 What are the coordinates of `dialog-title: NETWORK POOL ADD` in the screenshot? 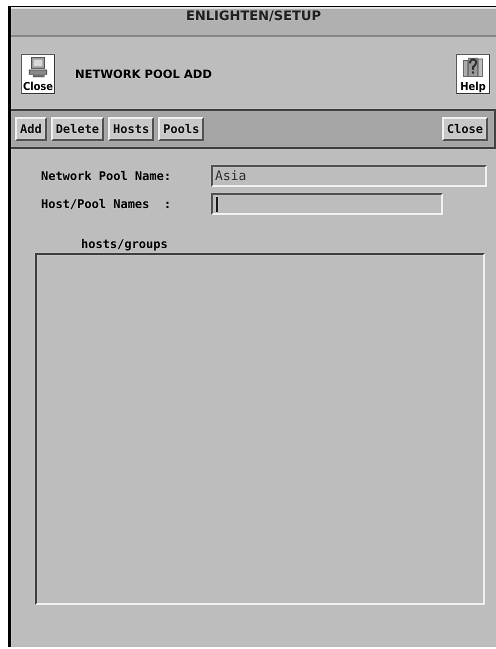 It's located at (143, 74).